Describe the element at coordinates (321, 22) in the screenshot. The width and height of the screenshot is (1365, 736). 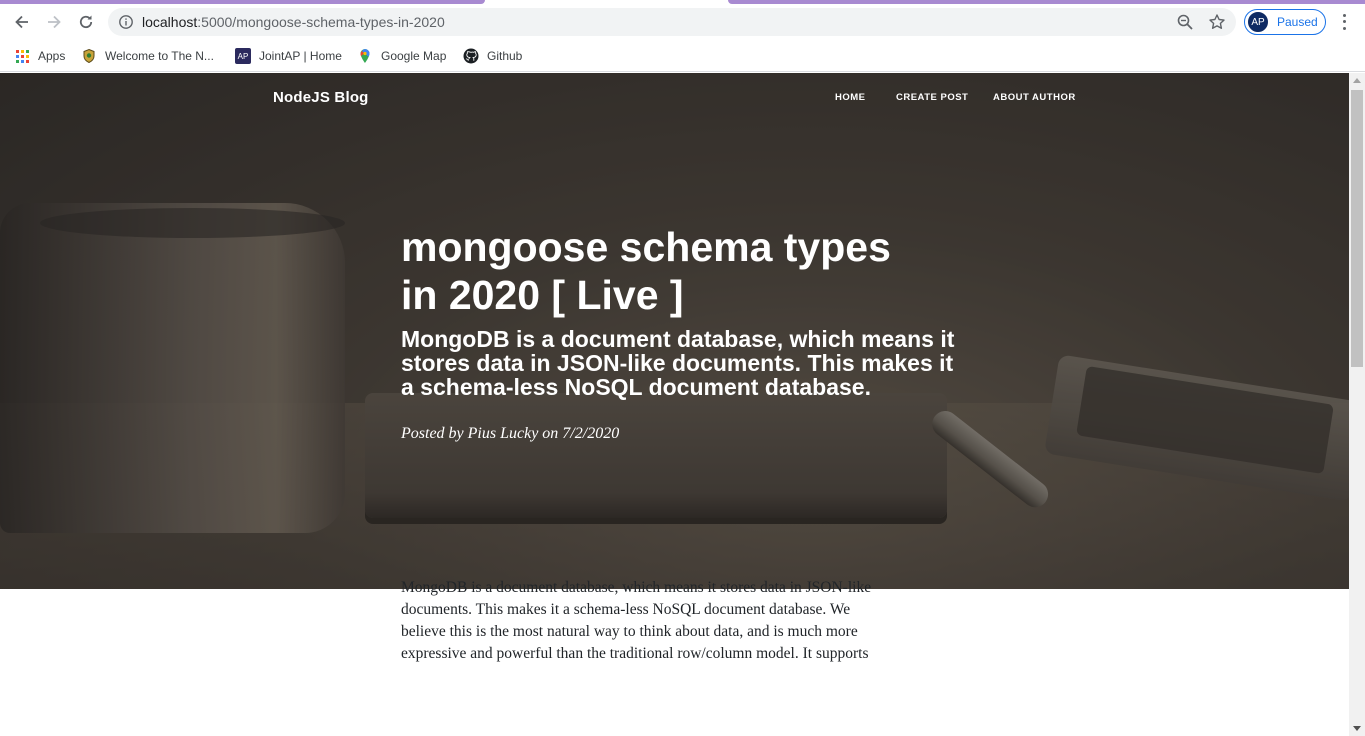
I see `url-path: :5000/mongoose-schema-types-in-2020` at that location.